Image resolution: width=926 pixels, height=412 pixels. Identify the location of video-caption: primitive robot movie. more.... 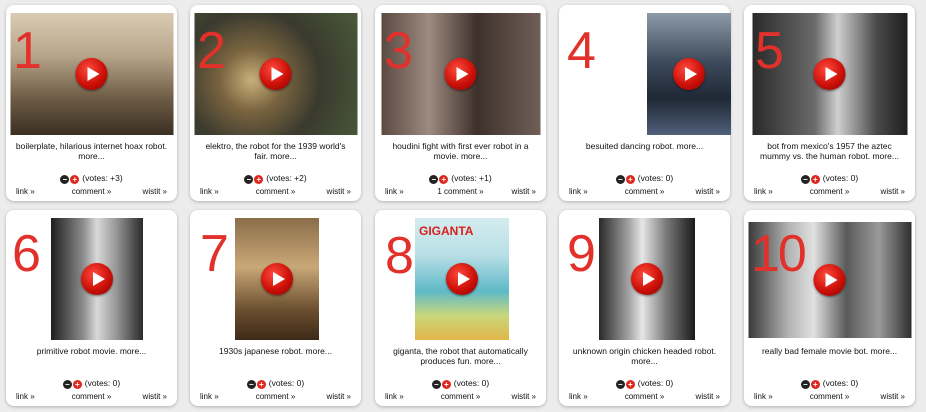
(91, 351).